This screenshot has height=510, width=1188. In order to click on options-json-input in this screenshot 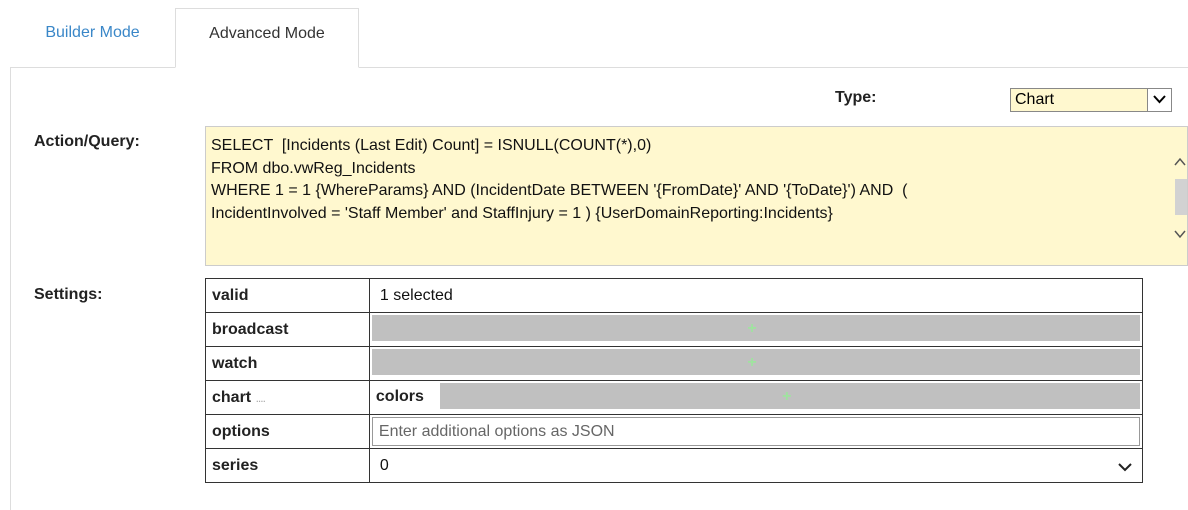, I will do `click(755, 431)`.